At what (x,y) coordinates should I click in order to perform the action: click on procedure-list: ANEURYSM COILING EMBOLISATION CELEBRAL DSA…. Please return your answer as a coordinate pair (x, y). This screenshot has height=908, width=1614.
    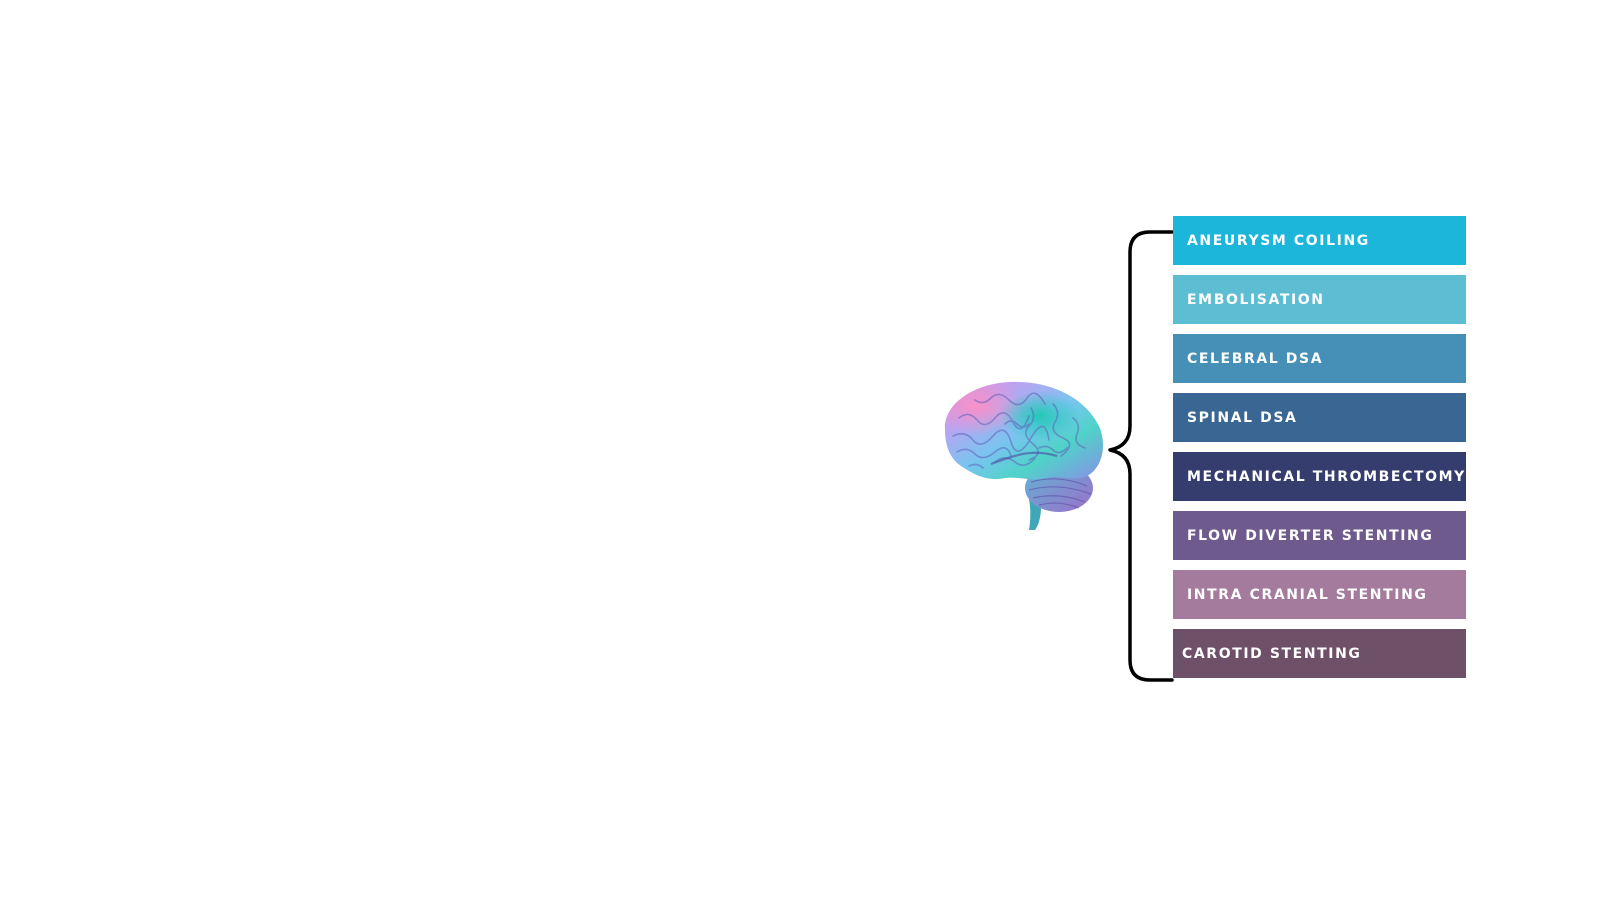
    Looking at the image, I should click on (1319, 447).